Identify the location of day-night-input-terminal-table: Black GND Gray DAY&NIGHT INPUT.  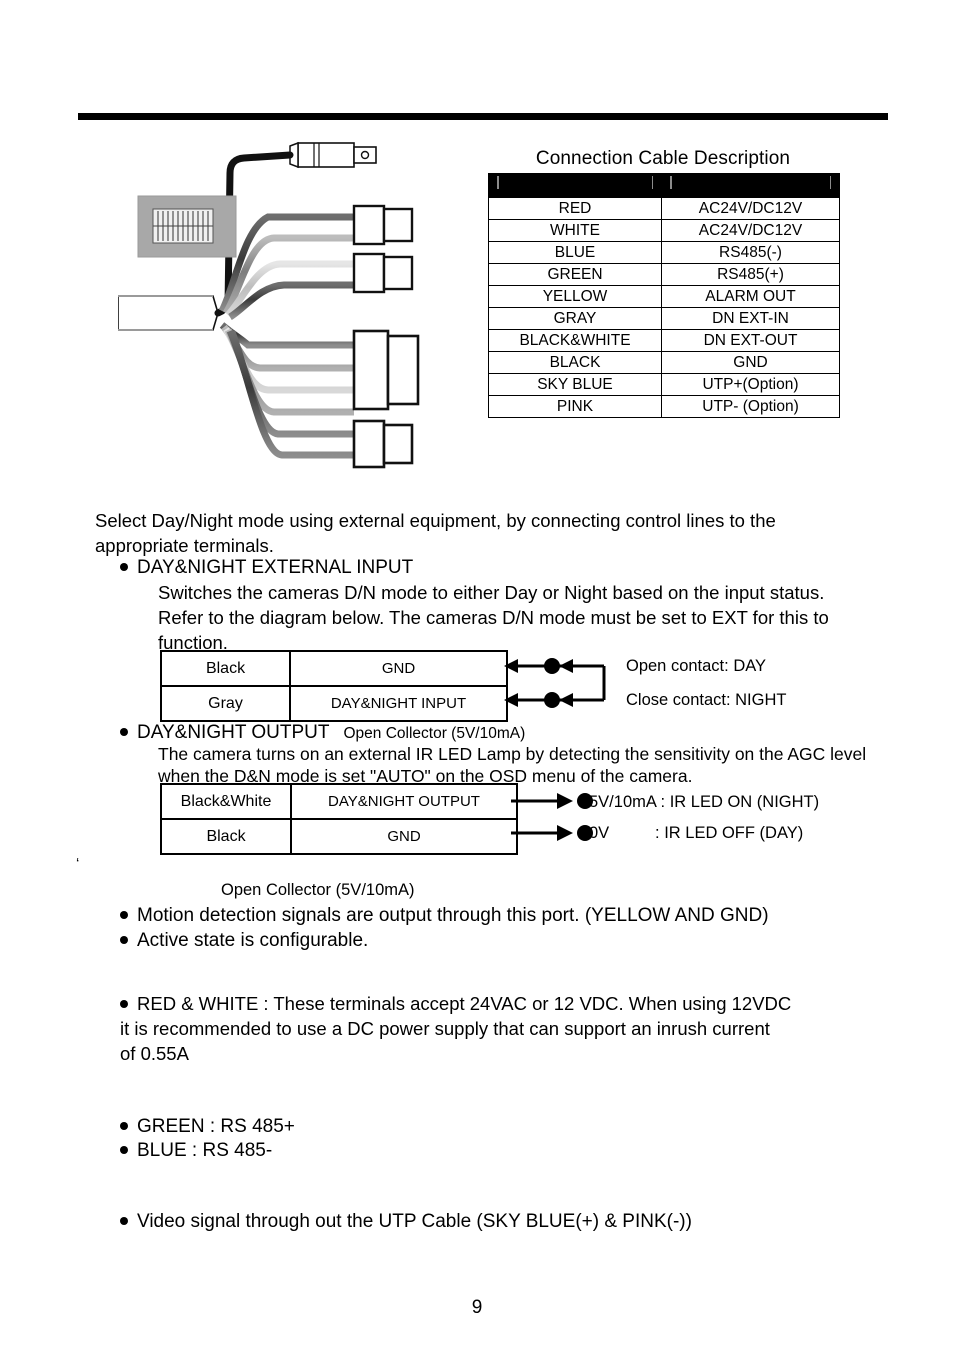
(334, 686).